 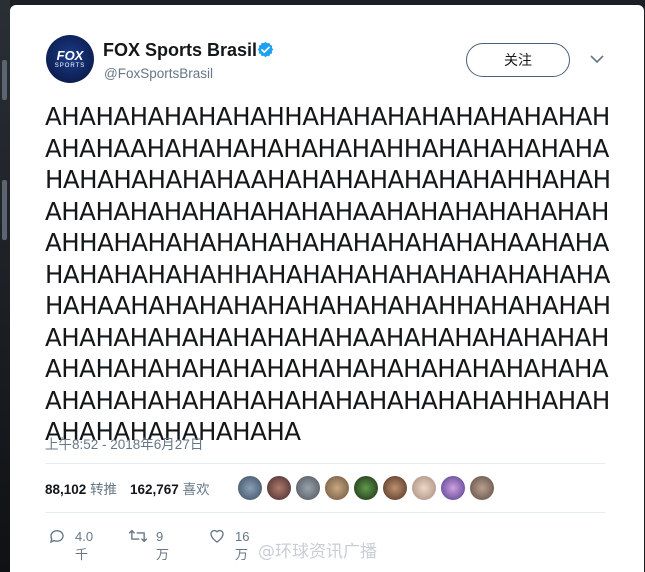 What do you see at coordinates (5, 286) in the screenshot?
I see `background-strip` at bounding box center [5, 286].